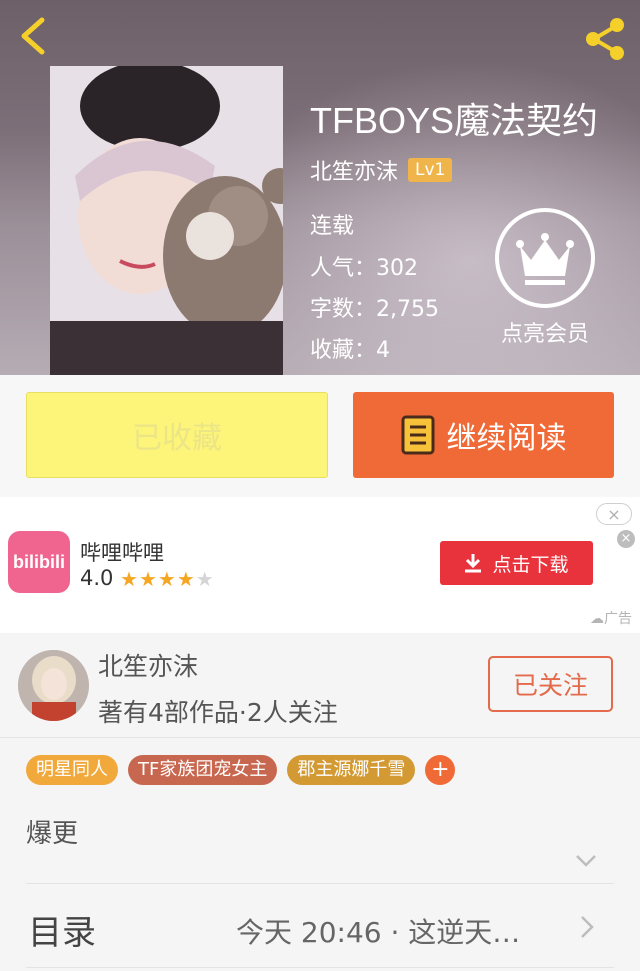 This screenshot has width=640, height=971. Describe the element at coordinates (506, 438) in the screenshot. I see `continue-reading-label: 继续阅读` at that location.